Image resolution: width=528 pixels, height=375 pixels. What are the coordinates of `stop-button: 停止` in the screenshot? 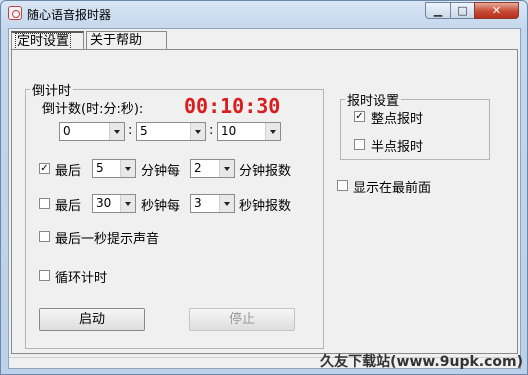 It's located at (242, 319).